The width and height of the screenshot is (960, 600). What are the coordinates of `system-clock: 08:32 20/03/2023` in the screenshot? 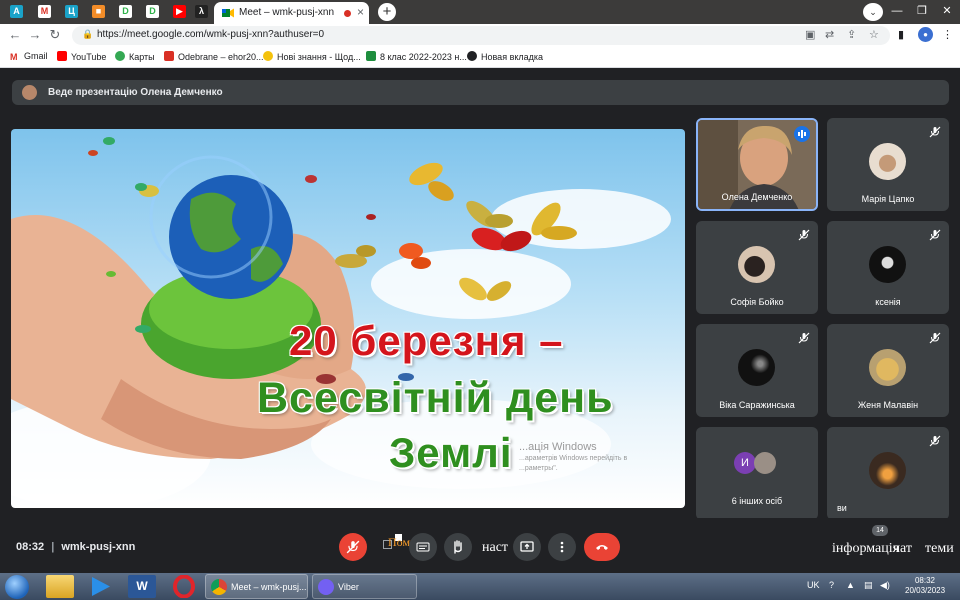 It's located at (925, 586).